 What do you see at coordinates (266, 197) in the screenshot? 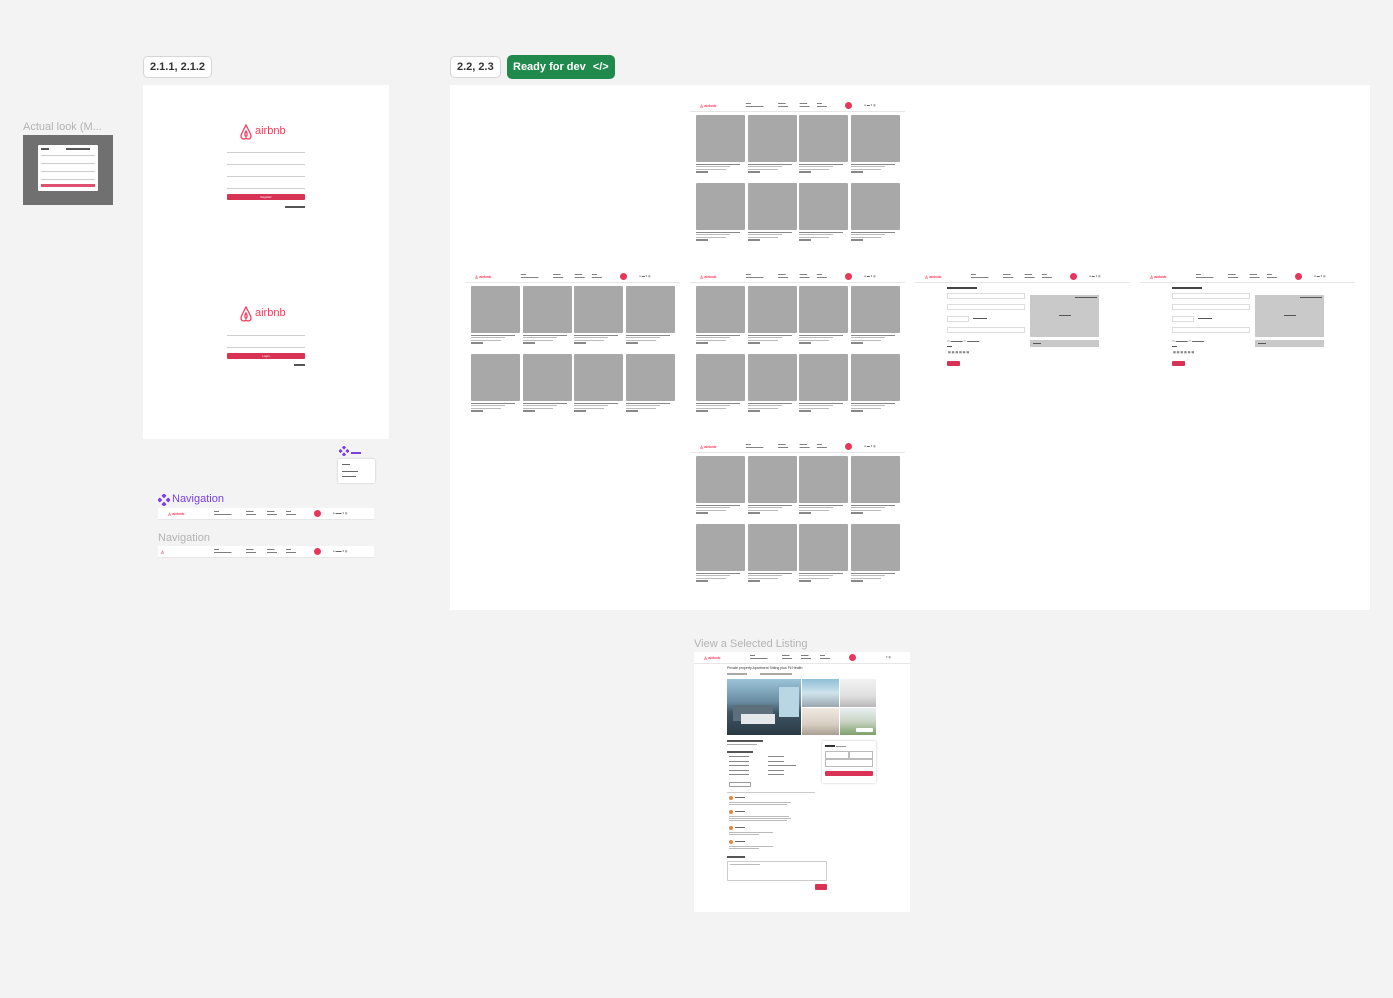
I see `register-button: Register` at bounding box center [266, 197].